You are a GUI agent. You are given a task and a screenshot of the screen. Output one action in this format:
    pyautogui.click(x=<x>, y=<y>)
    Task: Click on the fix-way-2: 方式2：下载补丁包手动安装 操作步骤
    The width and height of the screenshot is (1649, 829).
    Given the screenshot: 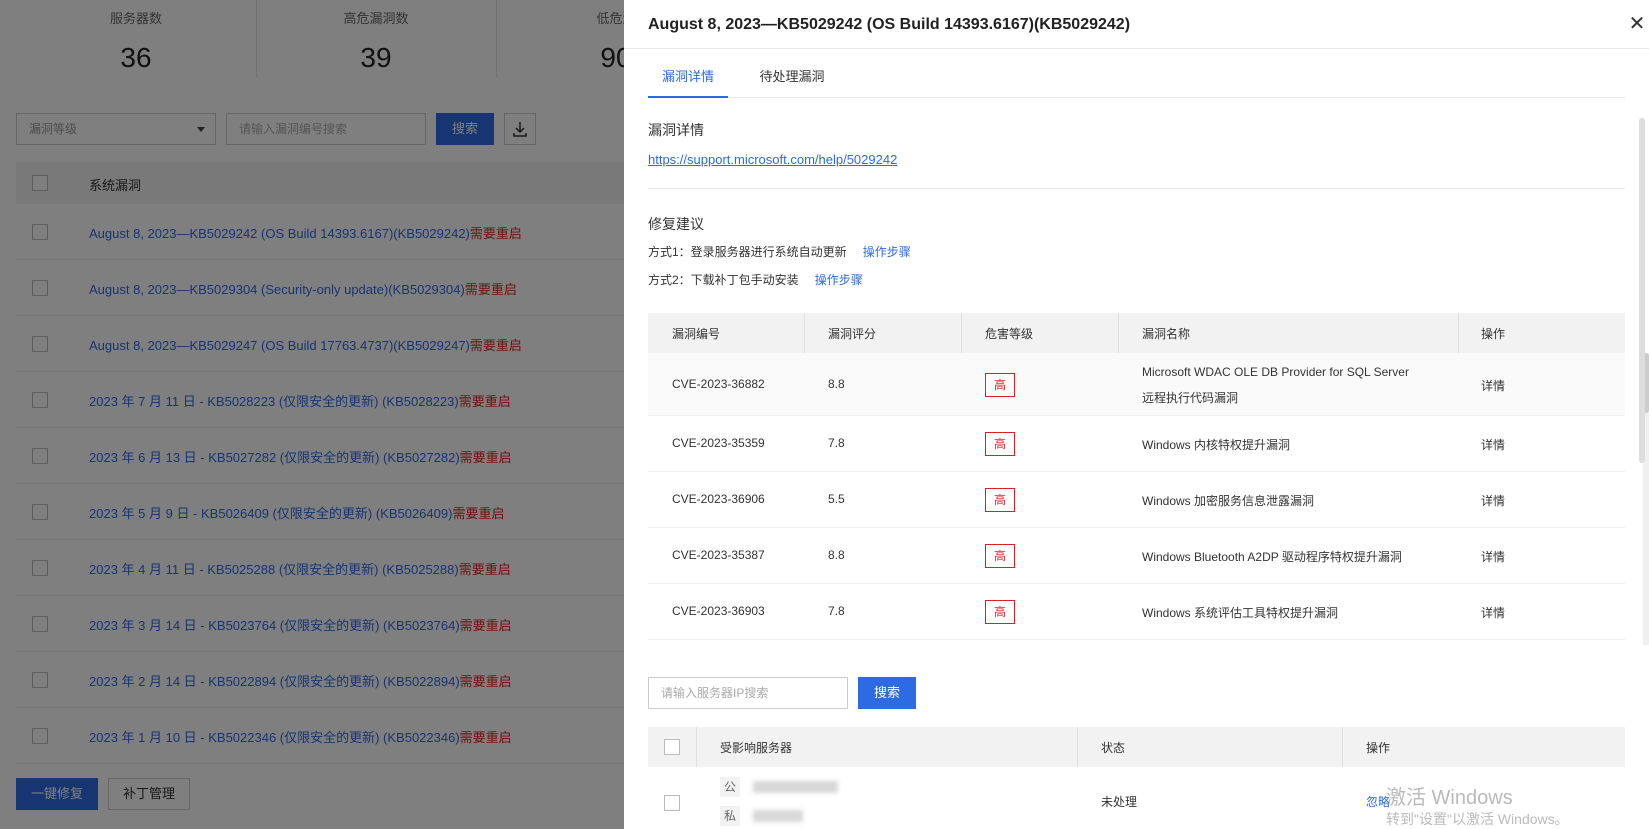 What is the action you would take?
    pyautogui.click(x=755, y=279)
    